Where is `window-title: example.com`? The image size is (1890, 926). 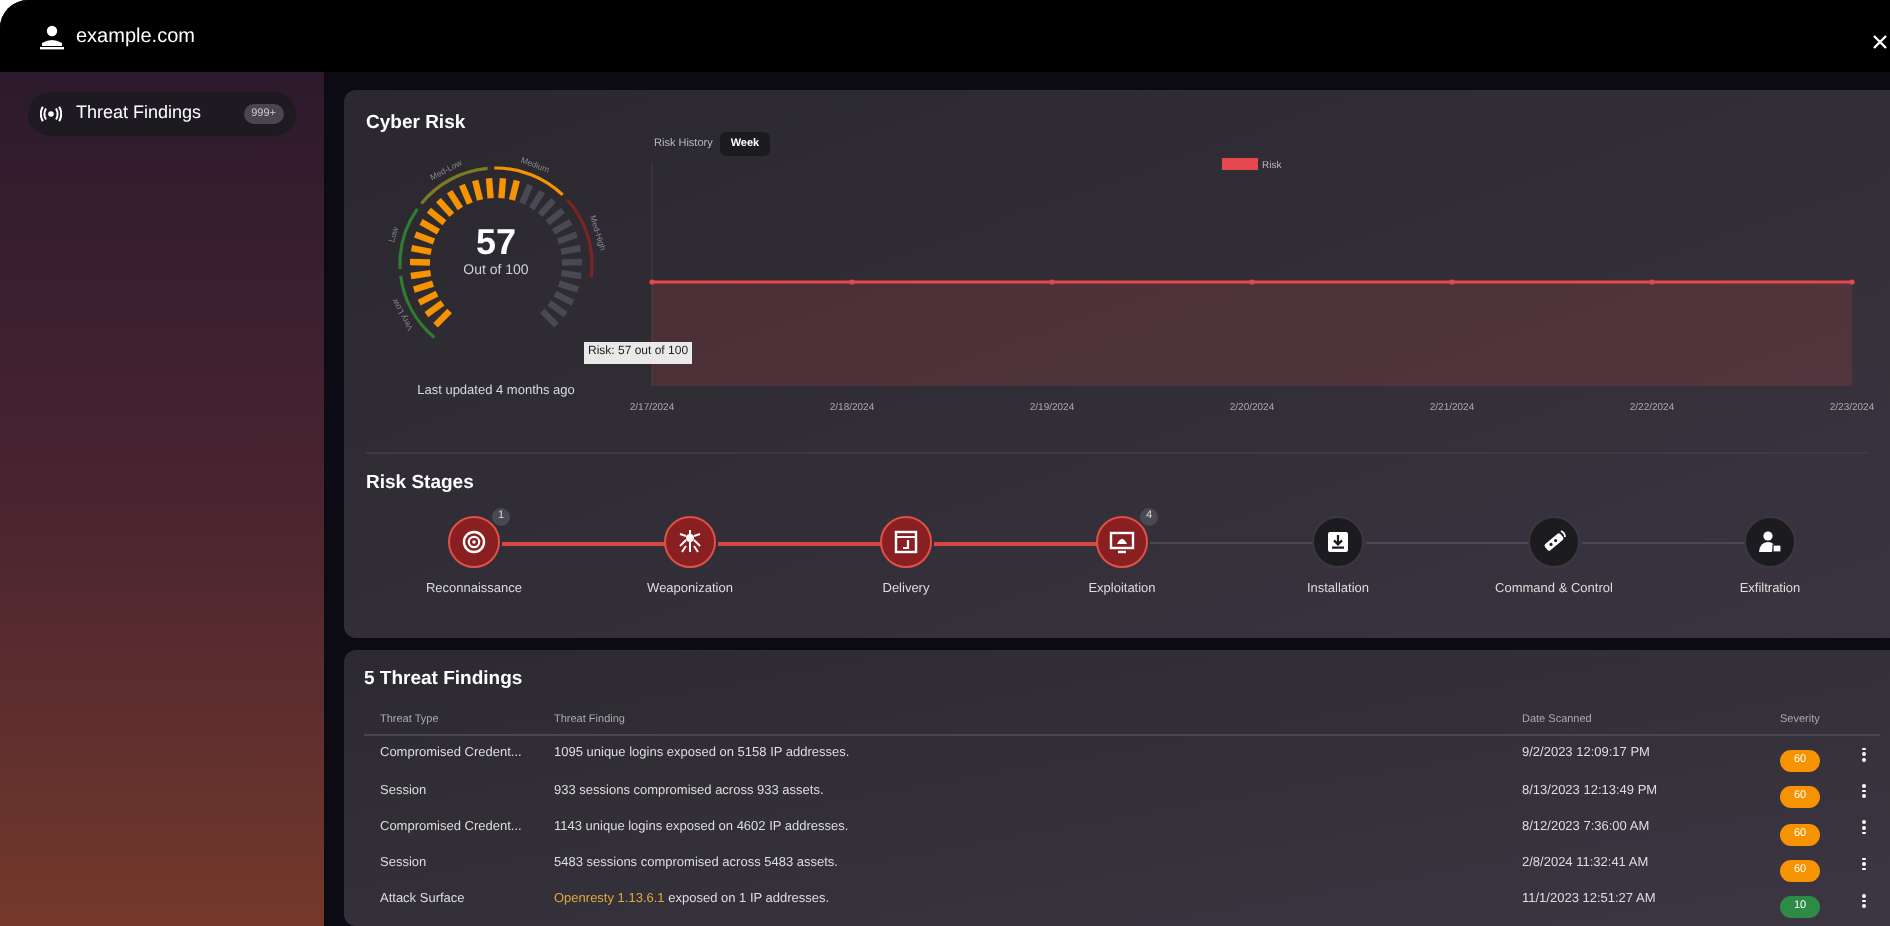
window-title: example.com is located at coordinates (135, 37).